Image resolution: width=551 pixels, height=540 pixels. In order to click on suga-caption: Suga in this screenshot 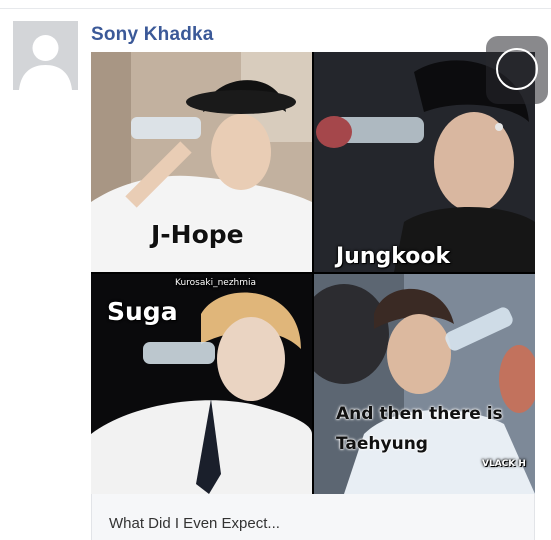, I will do `click(142, 311)`.